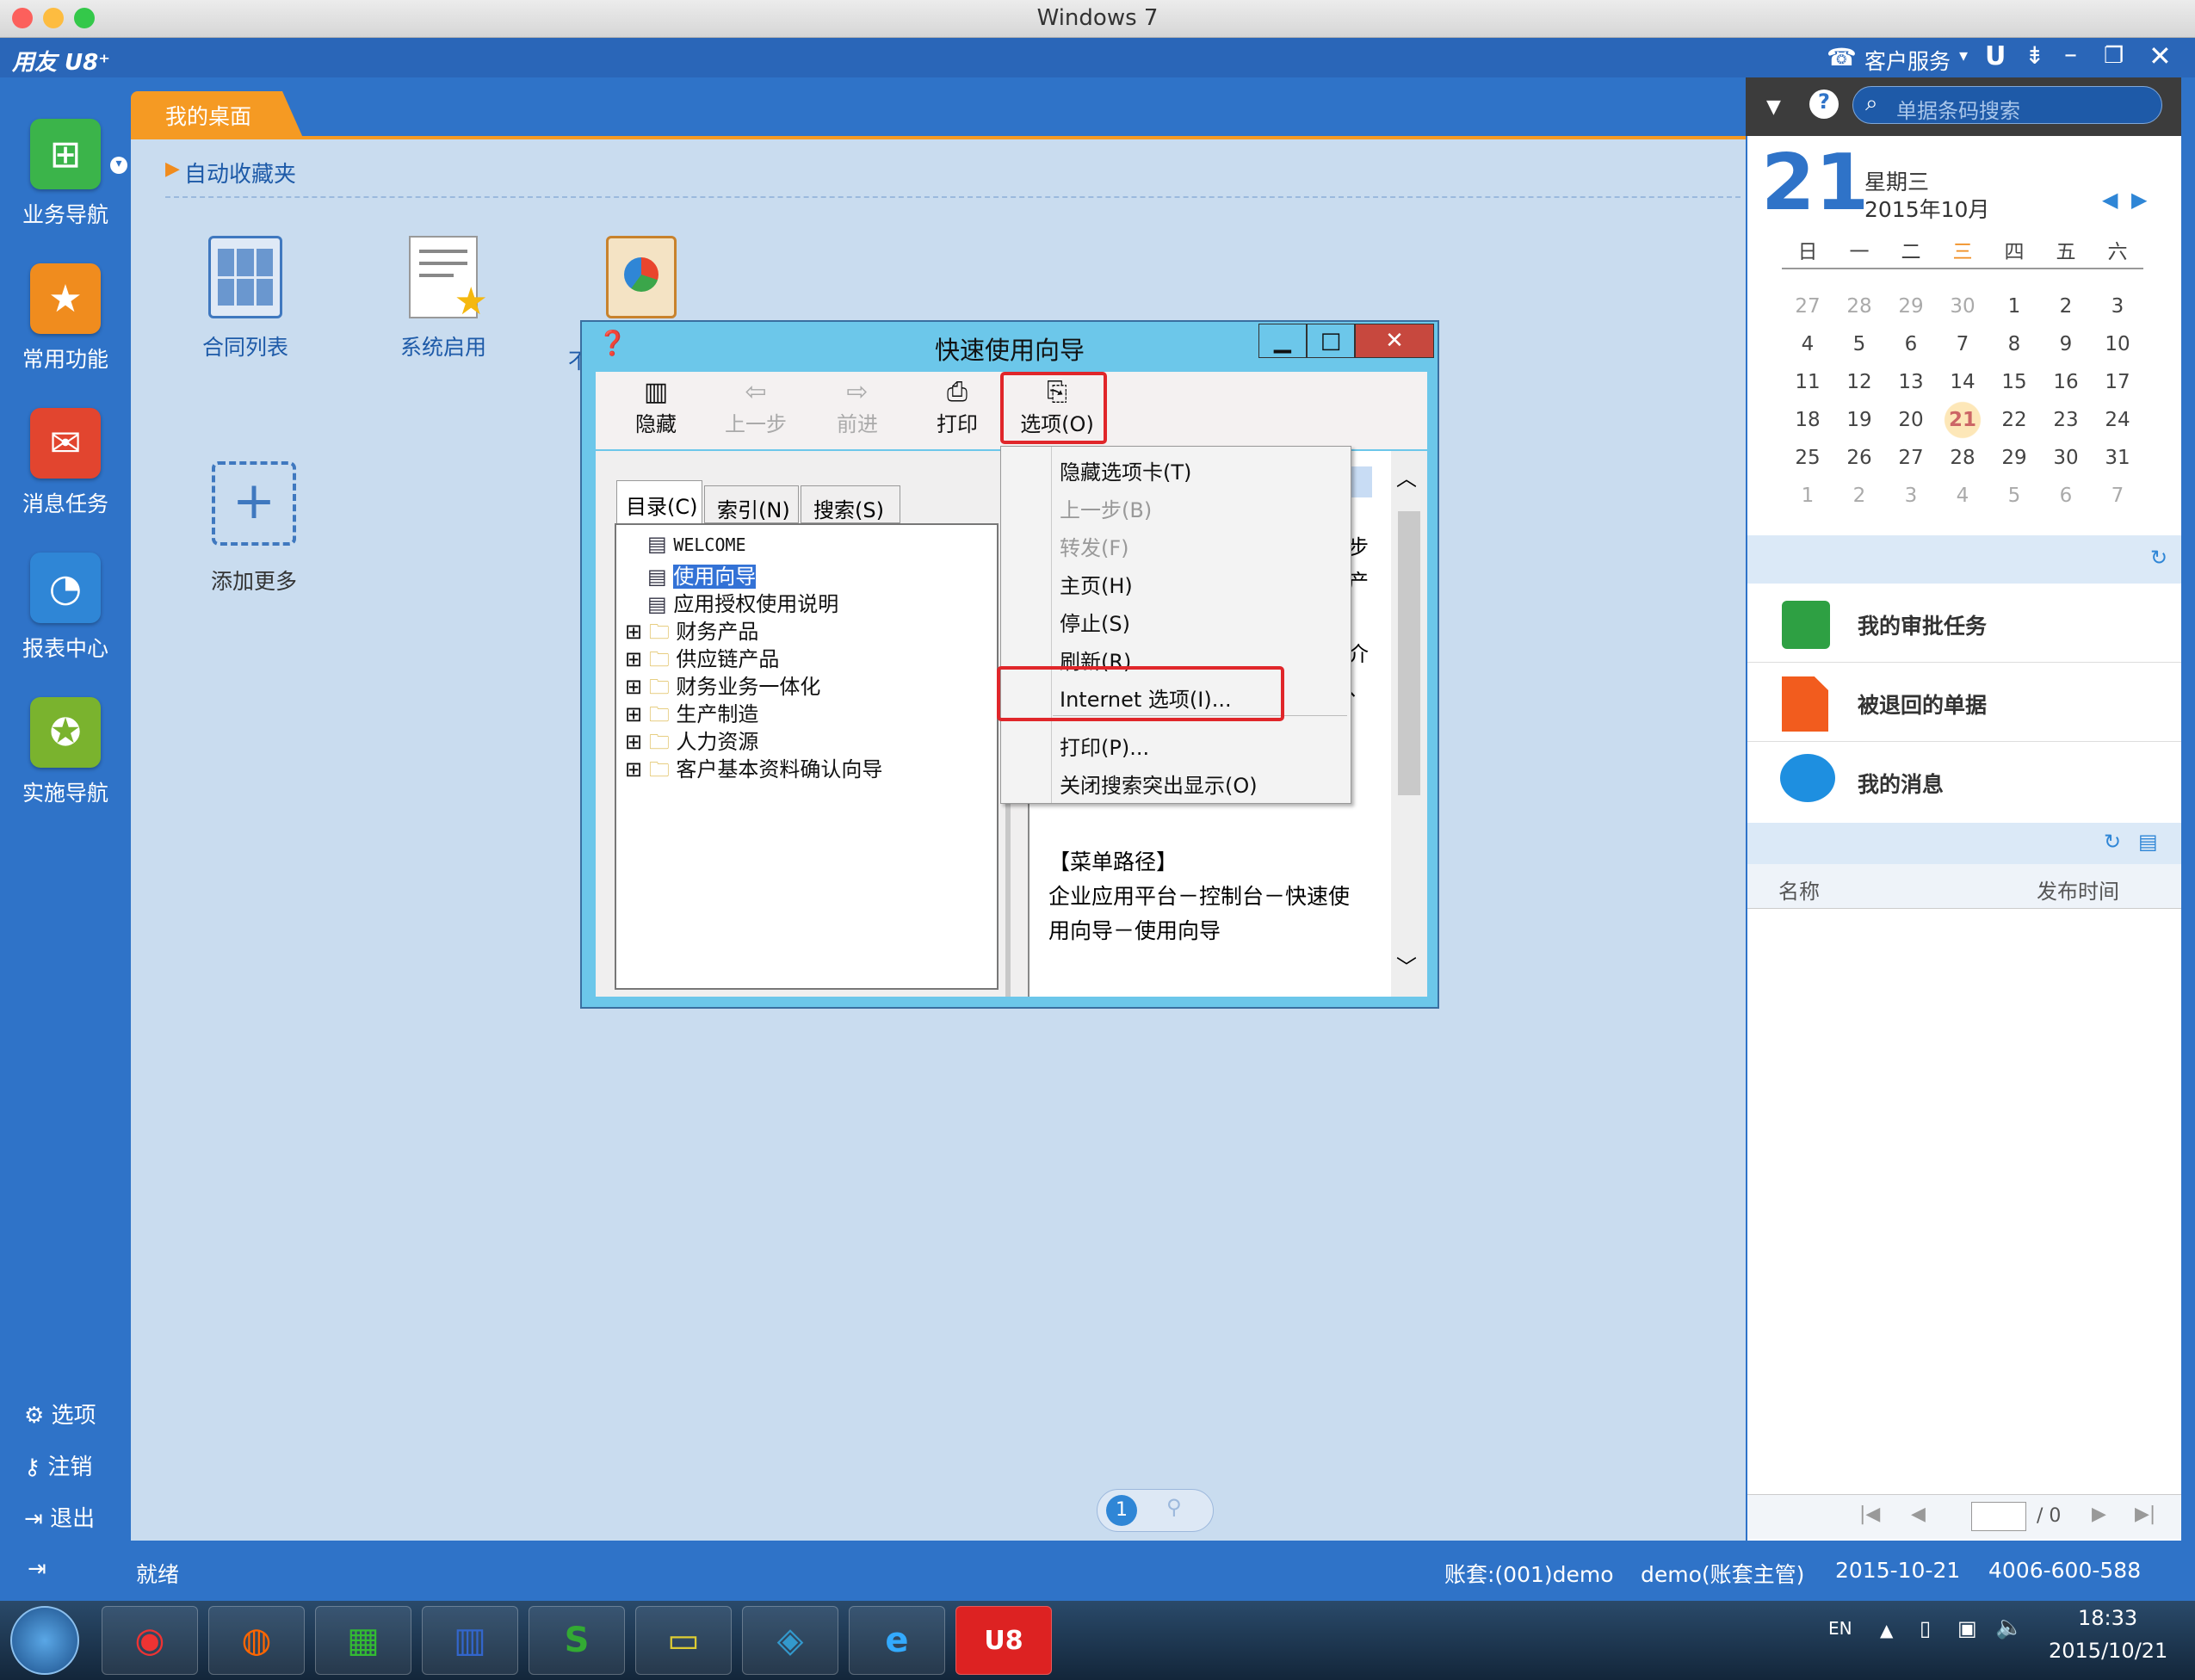 This screenshot has height=1680, width=2195. I want to click on close-icon: ✕, so click(2160, 56).